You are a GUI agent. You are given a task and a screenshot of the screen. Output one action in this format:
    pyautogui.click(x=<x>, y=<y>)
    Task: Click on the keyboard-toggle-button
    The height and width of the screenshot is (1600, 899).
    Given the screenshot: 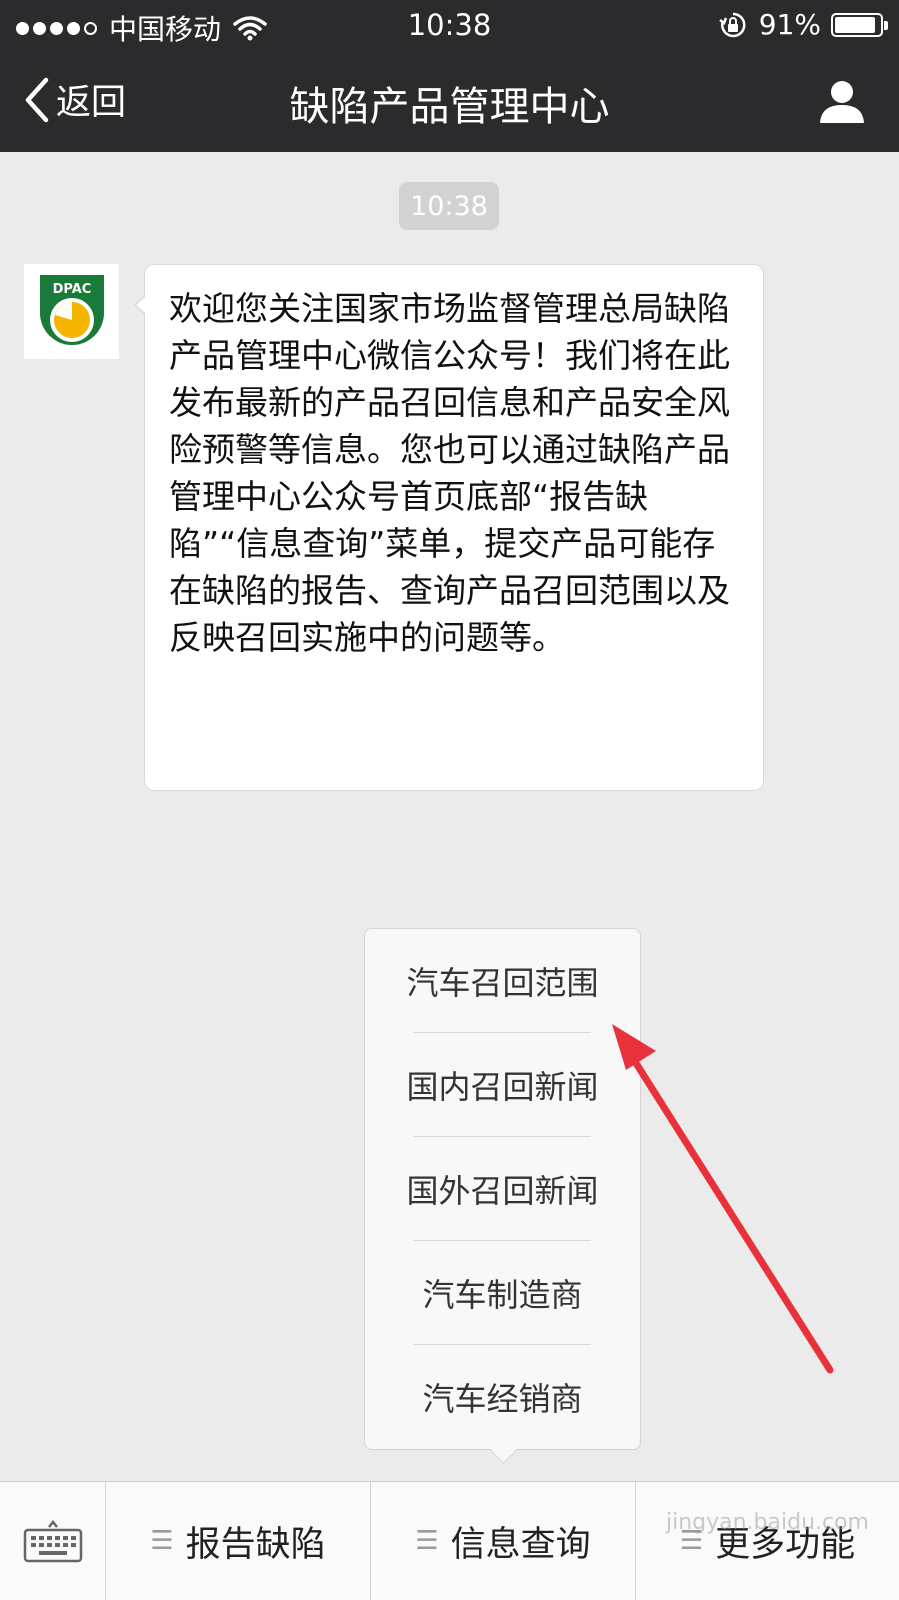 What is the action you would take?
    pyautogui.click(x=53, y=1541)
    